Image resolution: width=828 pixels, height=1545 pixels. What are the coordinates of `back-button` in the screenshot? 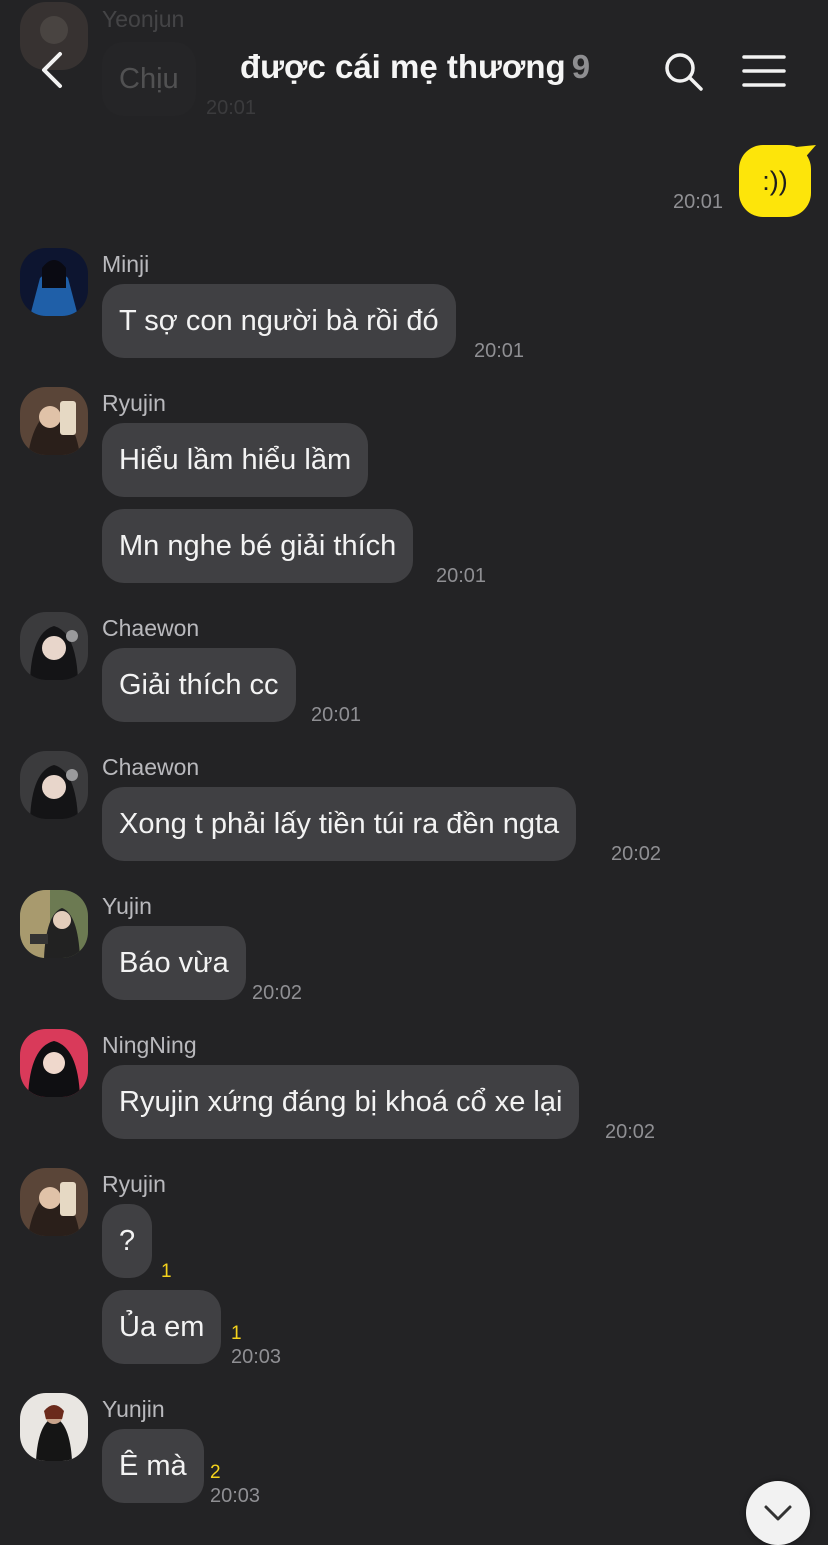 It's located at (52, 70).